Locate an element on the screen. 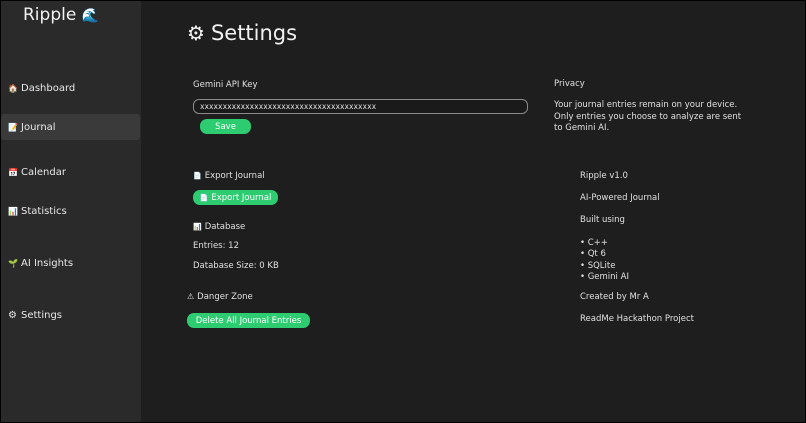  sidebar-item-ai-insights: 🌱 AI Insights is located at coordinates (70, 263).